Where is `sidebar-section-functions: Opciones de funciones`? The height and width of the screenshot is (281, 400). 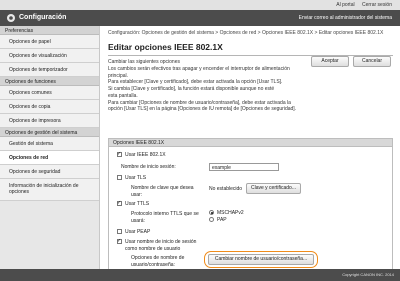
sidebar-section-functions: Opciones de funciones is located at coordinates (49, 81).